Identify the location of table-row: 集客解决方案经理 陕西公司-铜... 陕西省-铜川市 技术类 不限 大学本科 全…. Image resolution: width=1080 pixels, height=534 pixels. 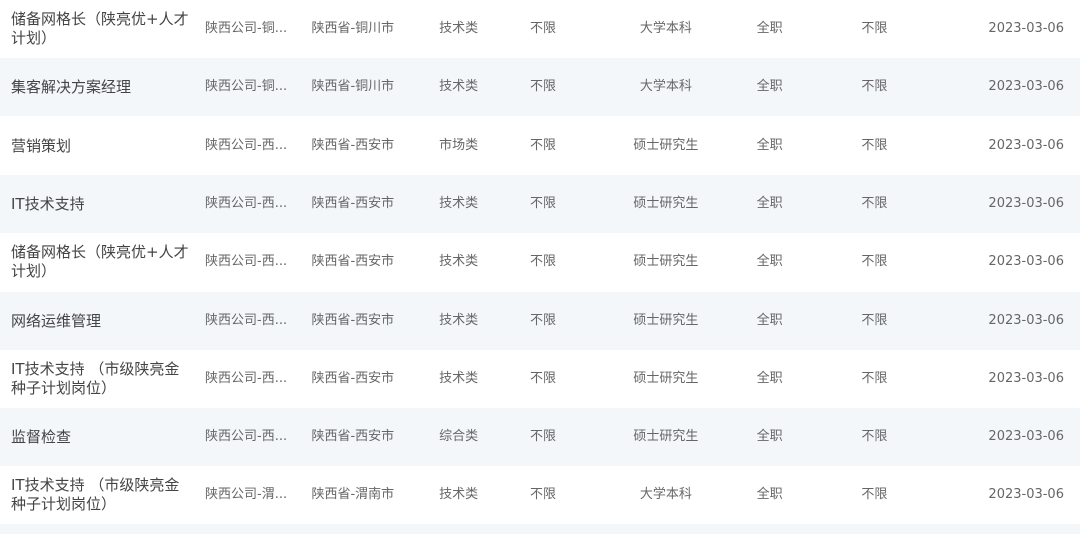
(540, 87).